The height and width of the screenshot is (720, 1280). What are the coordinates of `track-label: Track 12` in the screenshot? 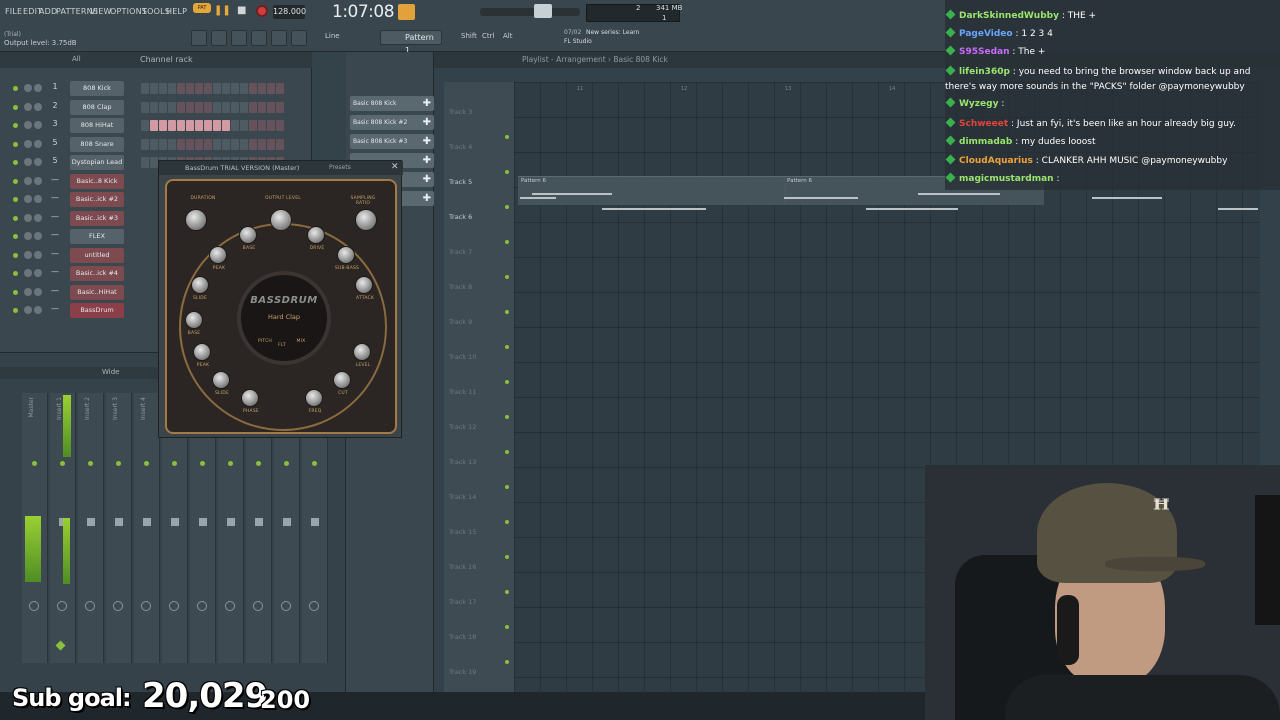 It's located at (462, 427).